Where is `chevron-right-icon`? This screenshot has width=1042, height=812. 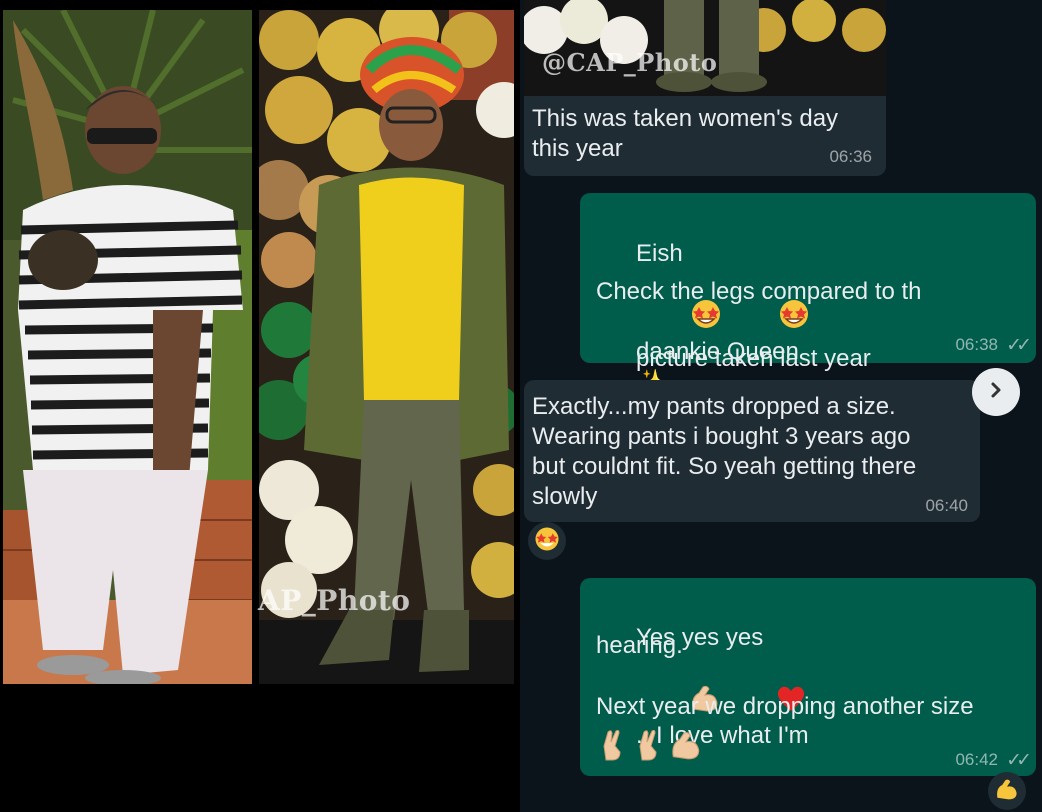 chevron-right-icon is located at coordinates (996, 392).